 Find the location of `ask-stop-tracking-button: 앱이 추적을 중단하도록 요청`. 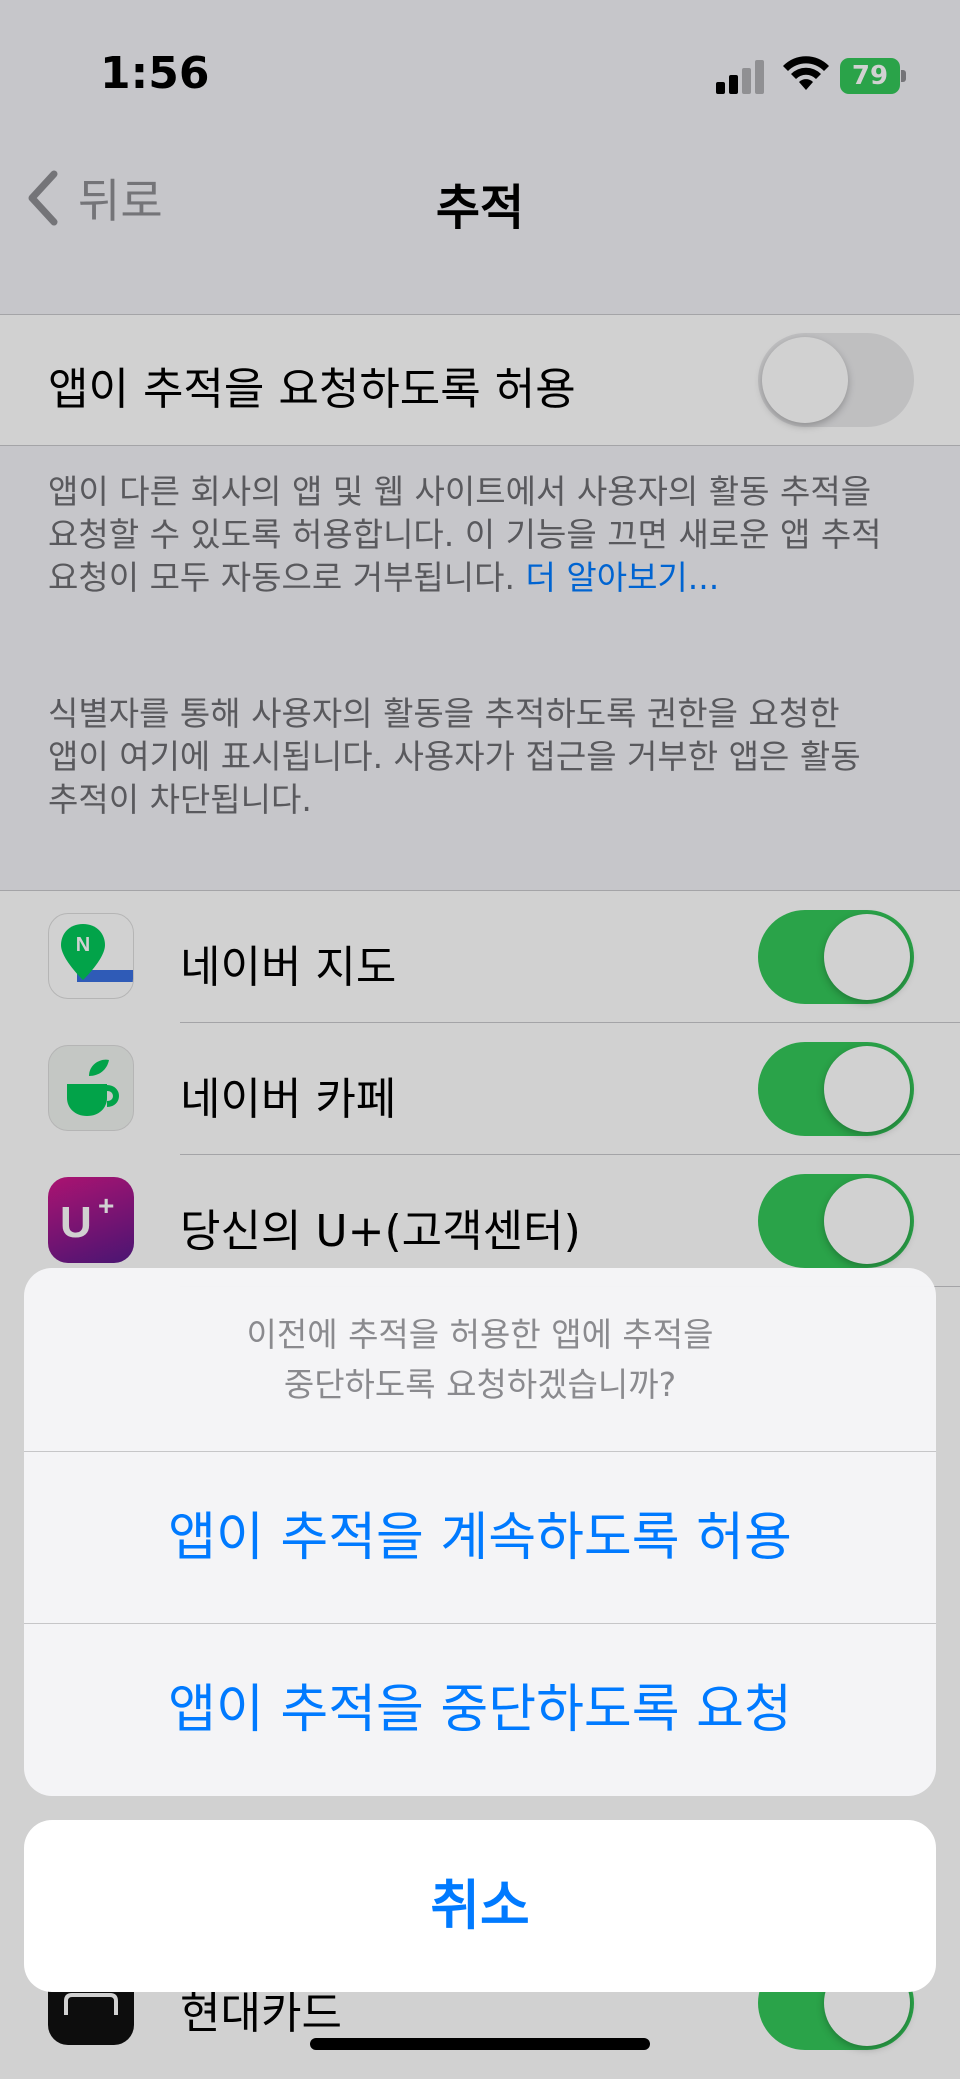

ask-stop-tracking-button: 앱이 추적을 중단하도록 요청 is located at coordinates (480, 1710).